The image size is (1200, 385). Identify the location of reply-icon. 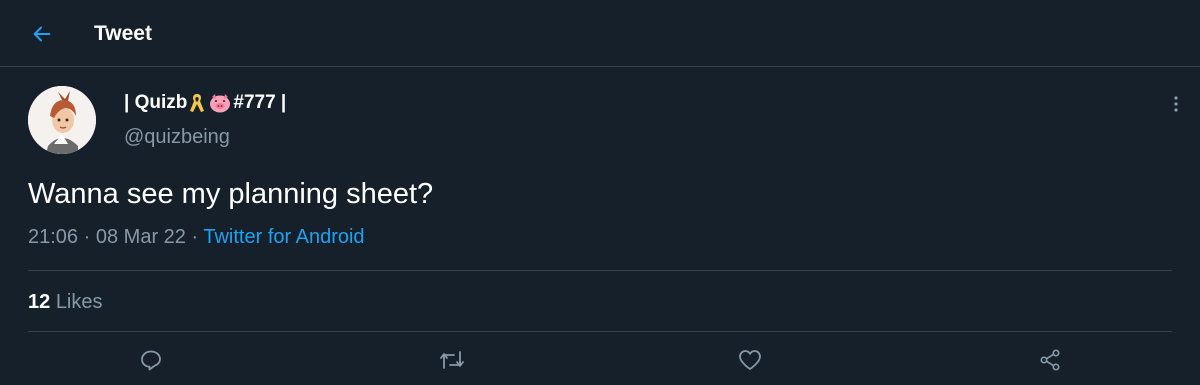
(151, 360).